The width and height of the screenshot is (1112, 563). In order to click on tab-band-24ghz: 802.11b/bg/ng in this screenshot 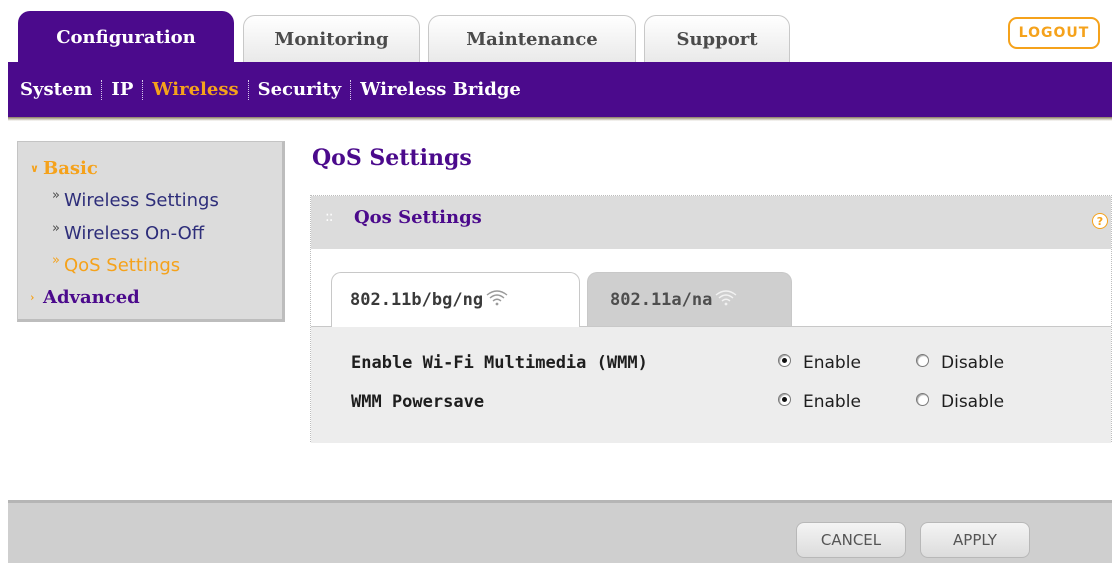, I will do `click(455, 299)`.